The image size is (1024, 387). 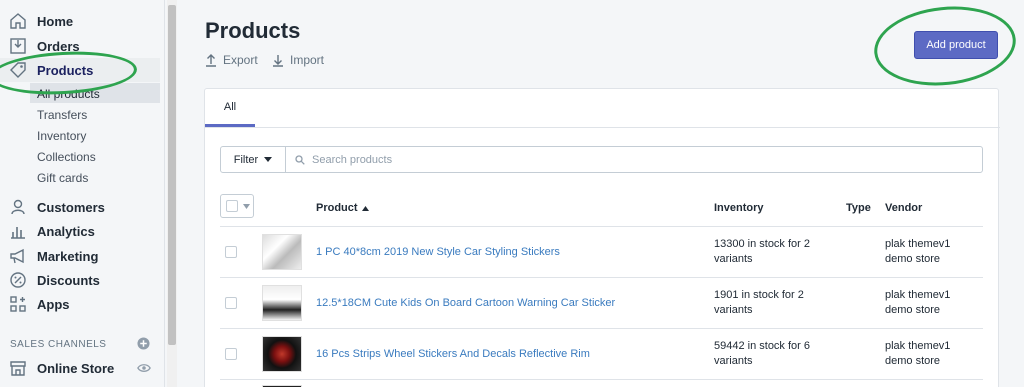 I want to click on sales-channels-title: SALES CHANNELS, so click(x=58, y=344).